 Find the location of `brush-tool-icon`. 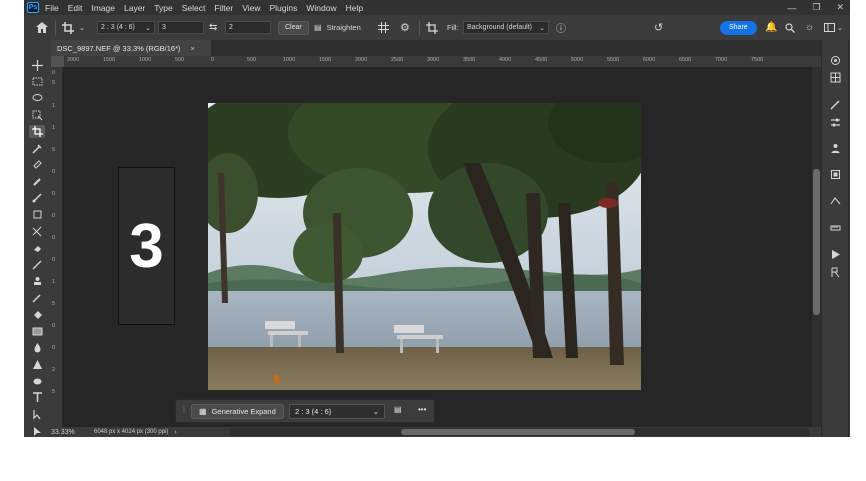

brush-tool-icon is located at coordinates (37, 197).